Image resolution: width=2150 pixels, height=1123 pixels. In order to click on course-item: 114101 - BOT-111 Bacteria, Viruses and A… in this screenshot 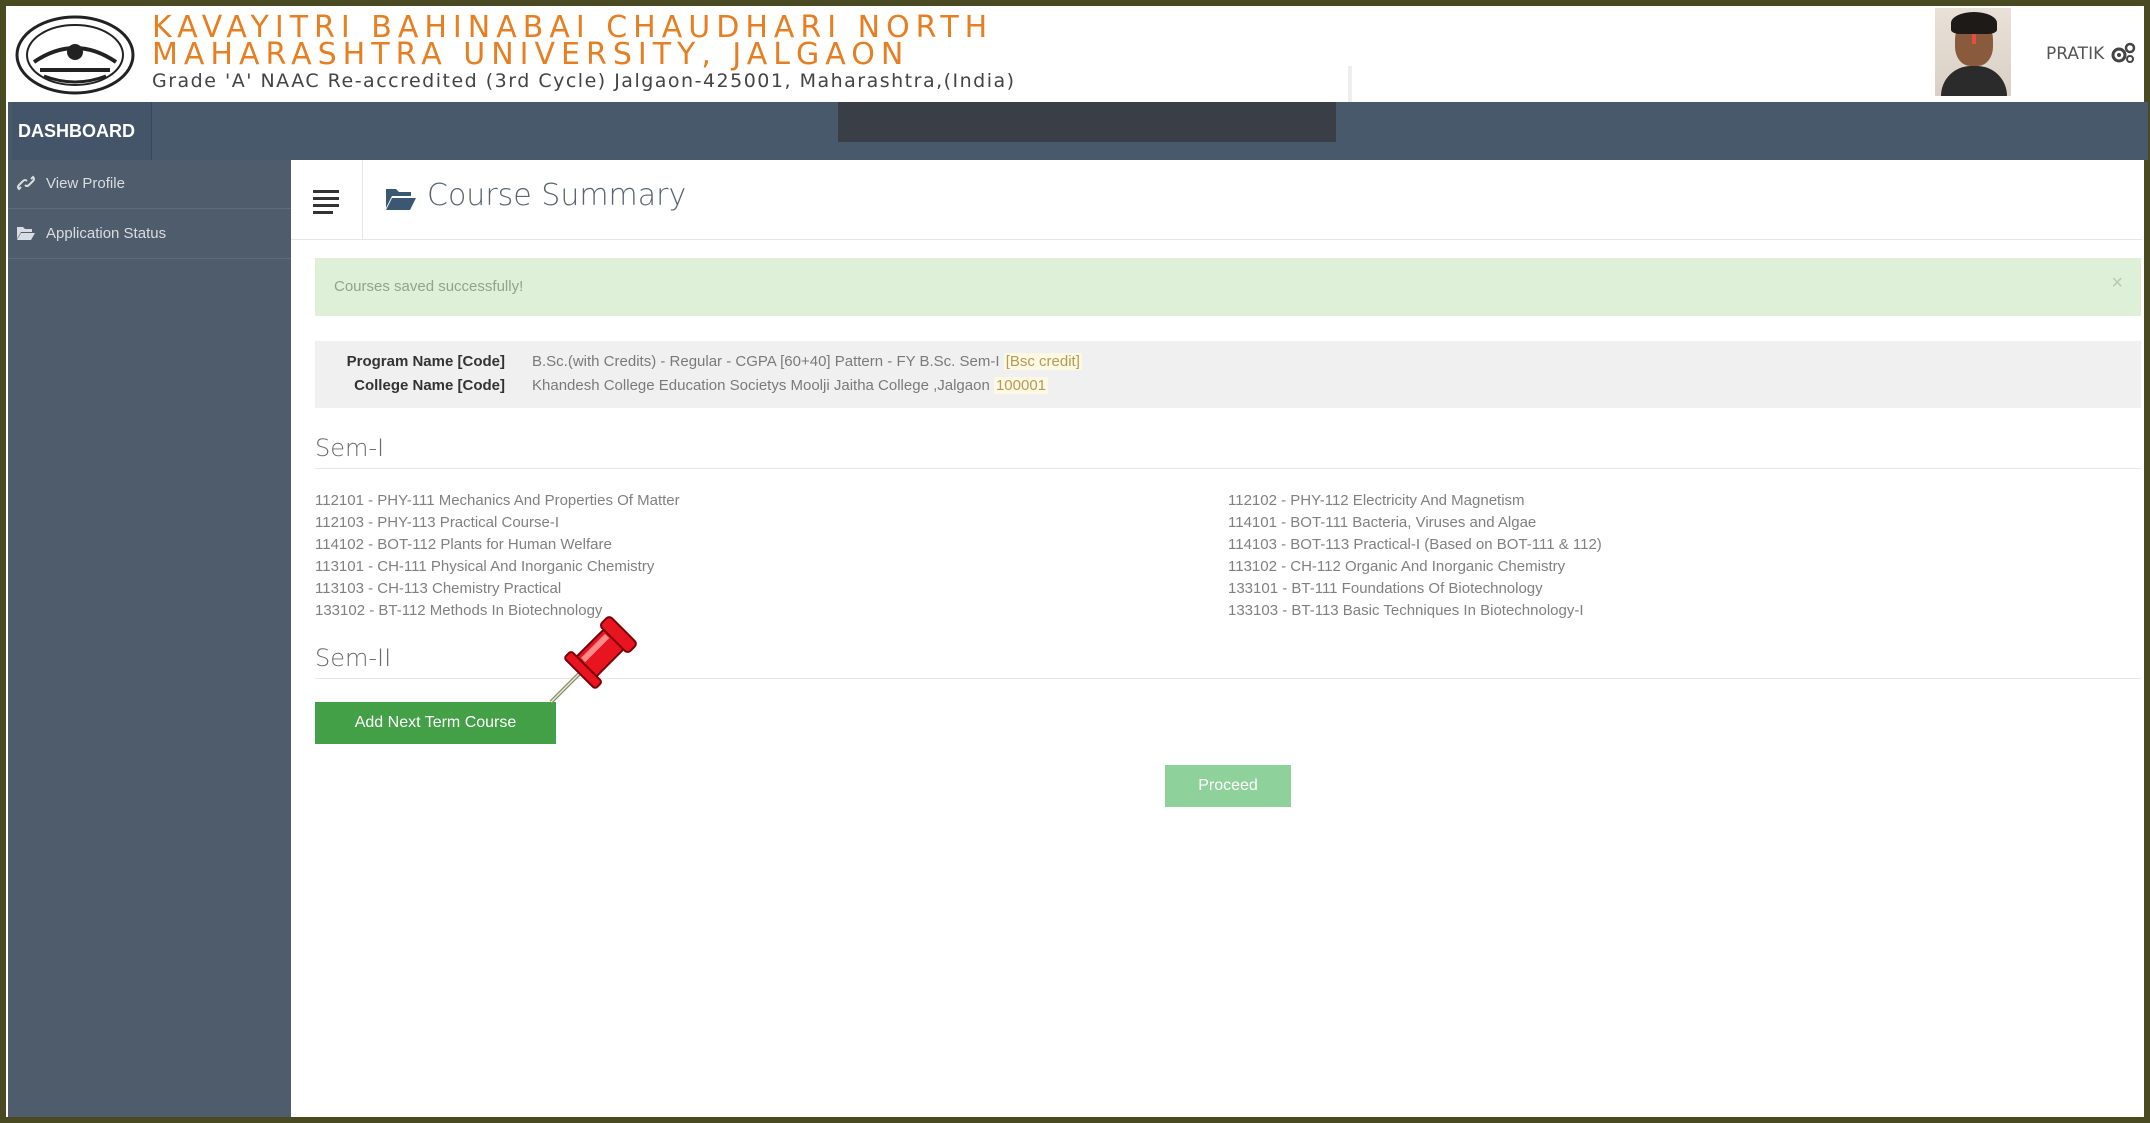, I will do `click(1382, 522)`.